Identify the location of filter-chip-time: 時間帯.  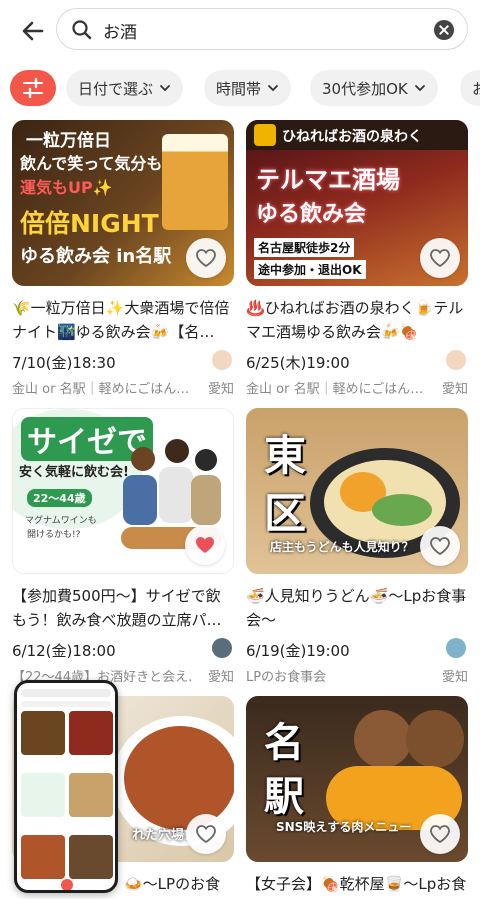
(248, 88).